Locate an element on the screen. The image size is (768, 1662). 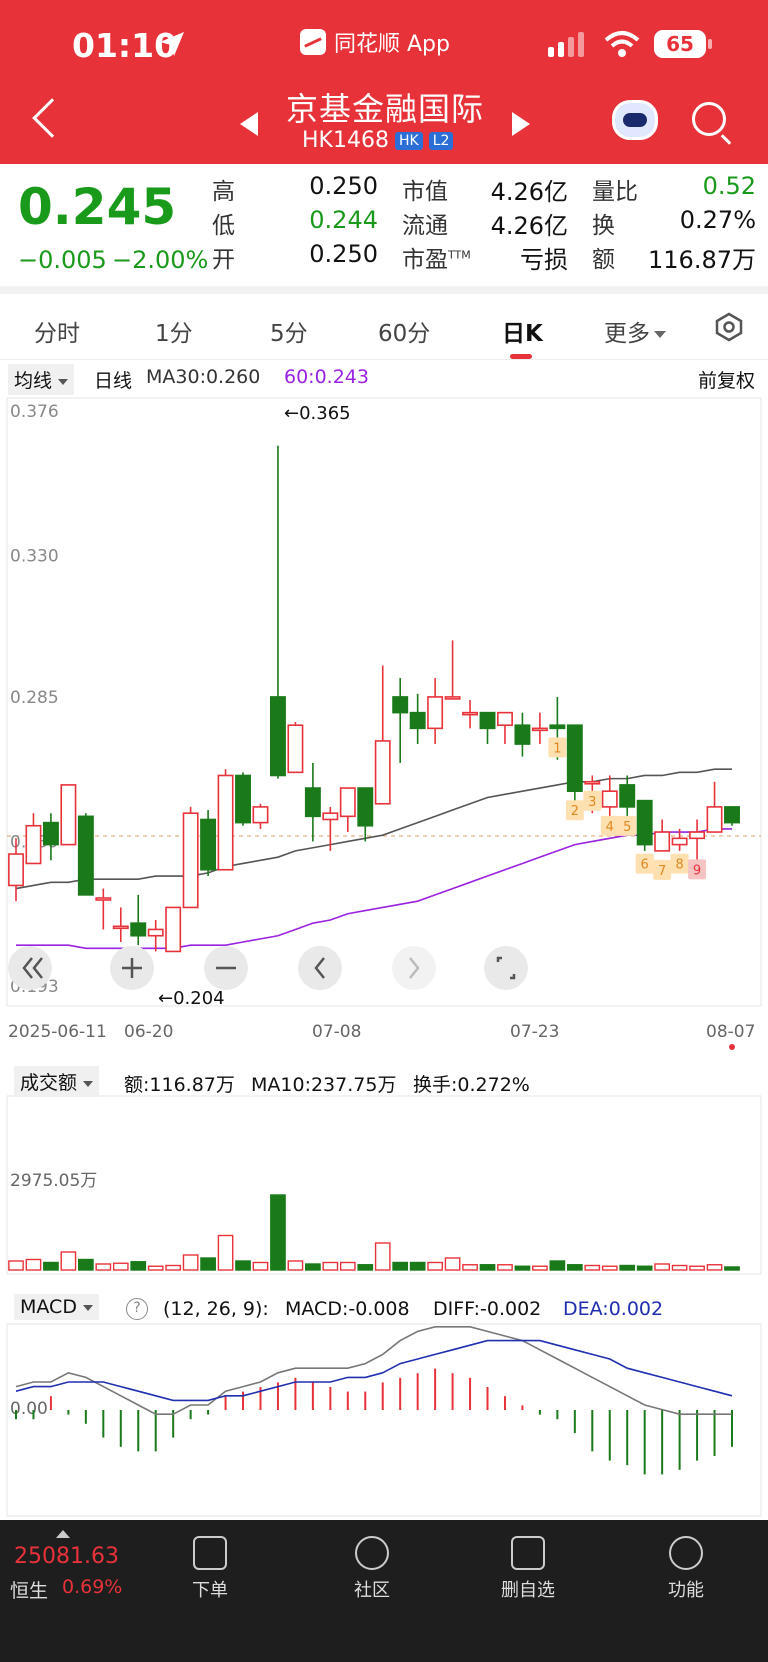
tab-1min: 1分 is located at coordinates (174, 331).